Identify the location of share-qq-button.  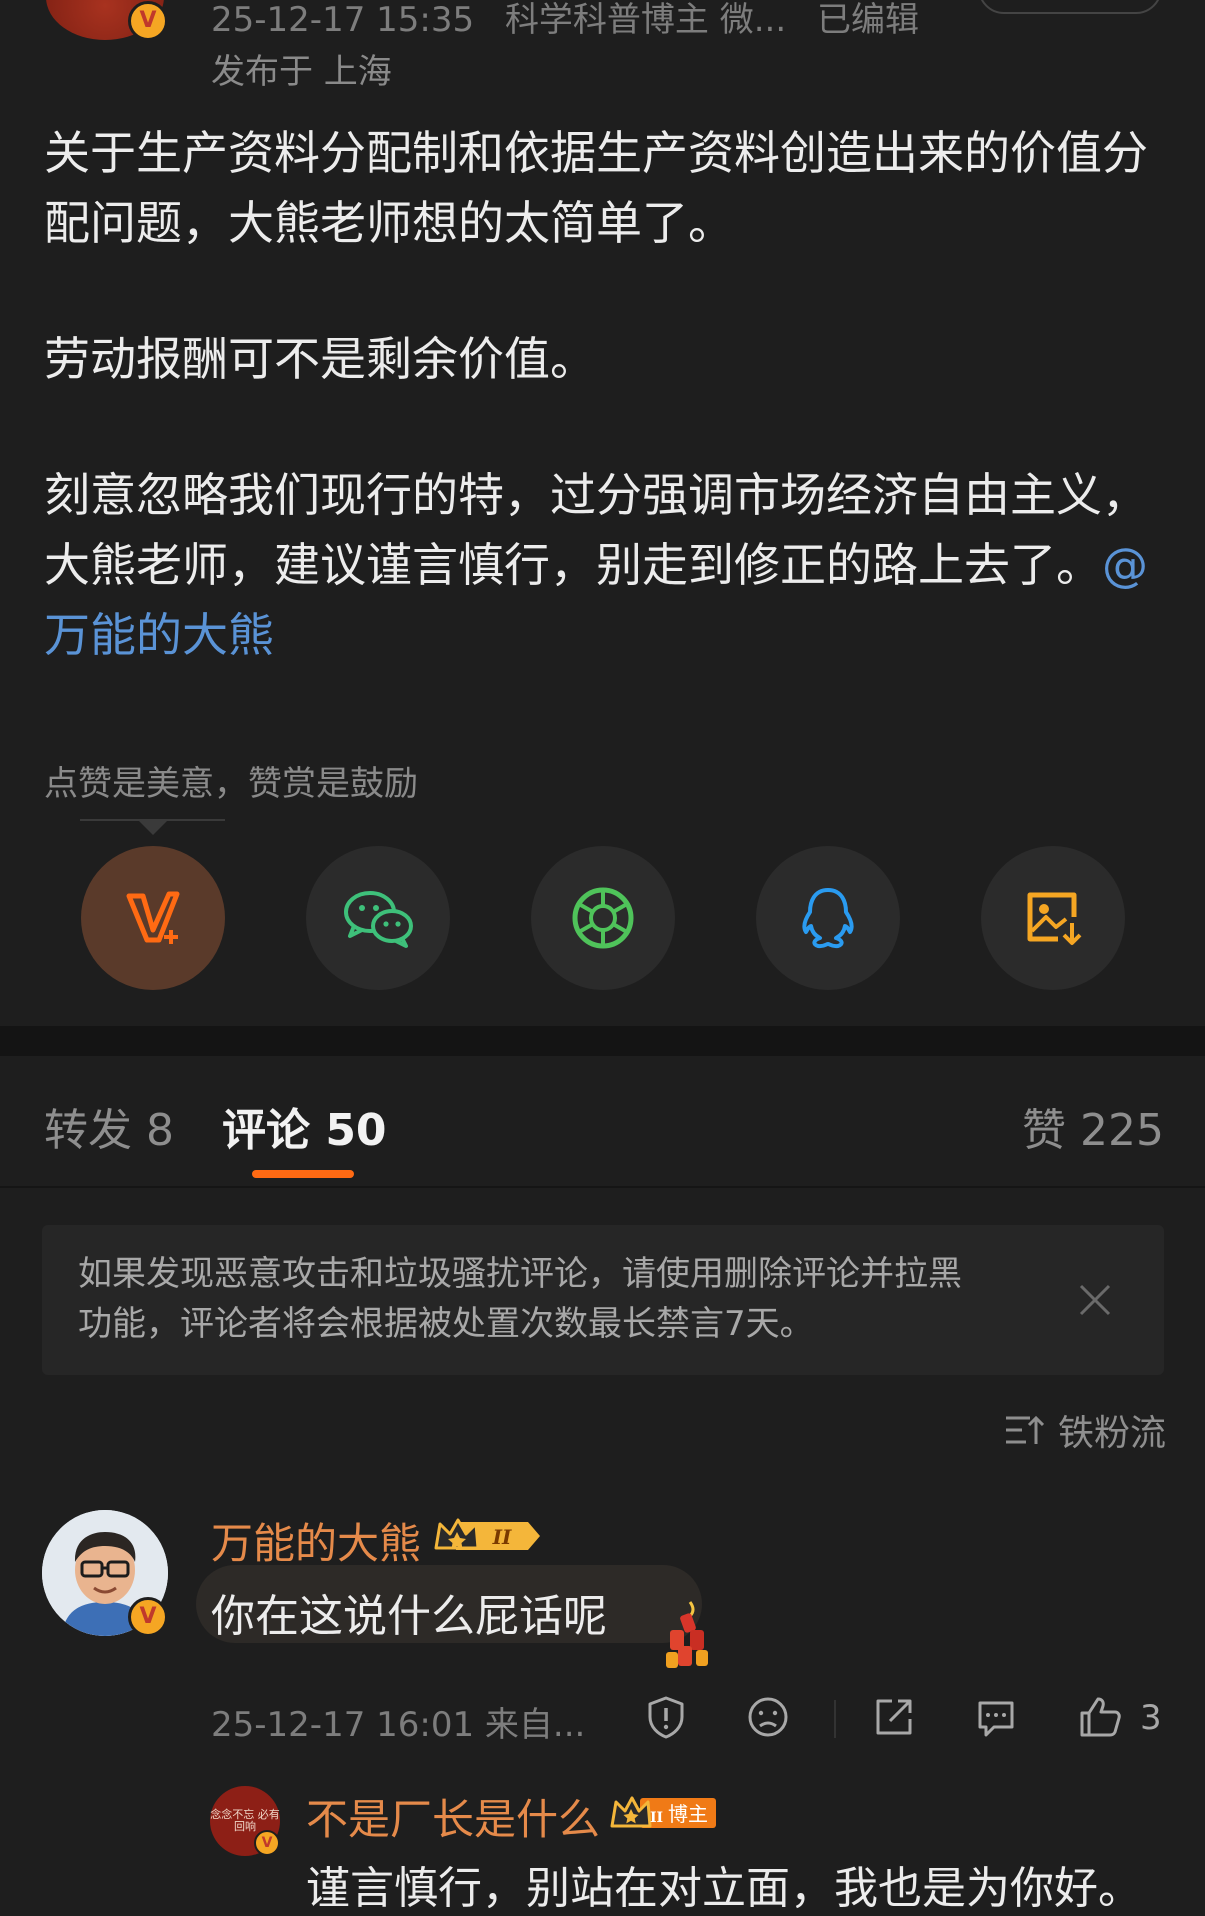
(828, 918).